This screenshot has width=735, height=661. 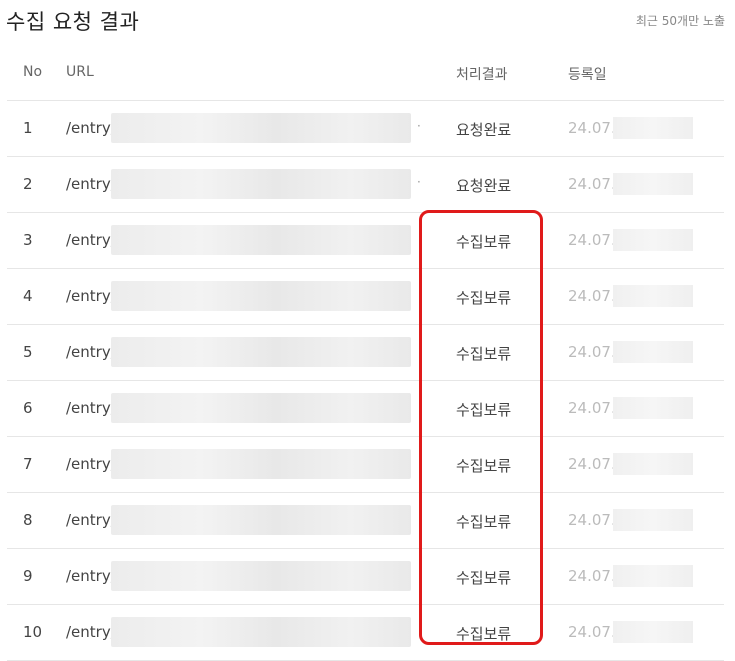 What do you see at coordinates (80, 72) in the screenshot?
I see `column-header-url: URL` at bounding box center [80, 72].